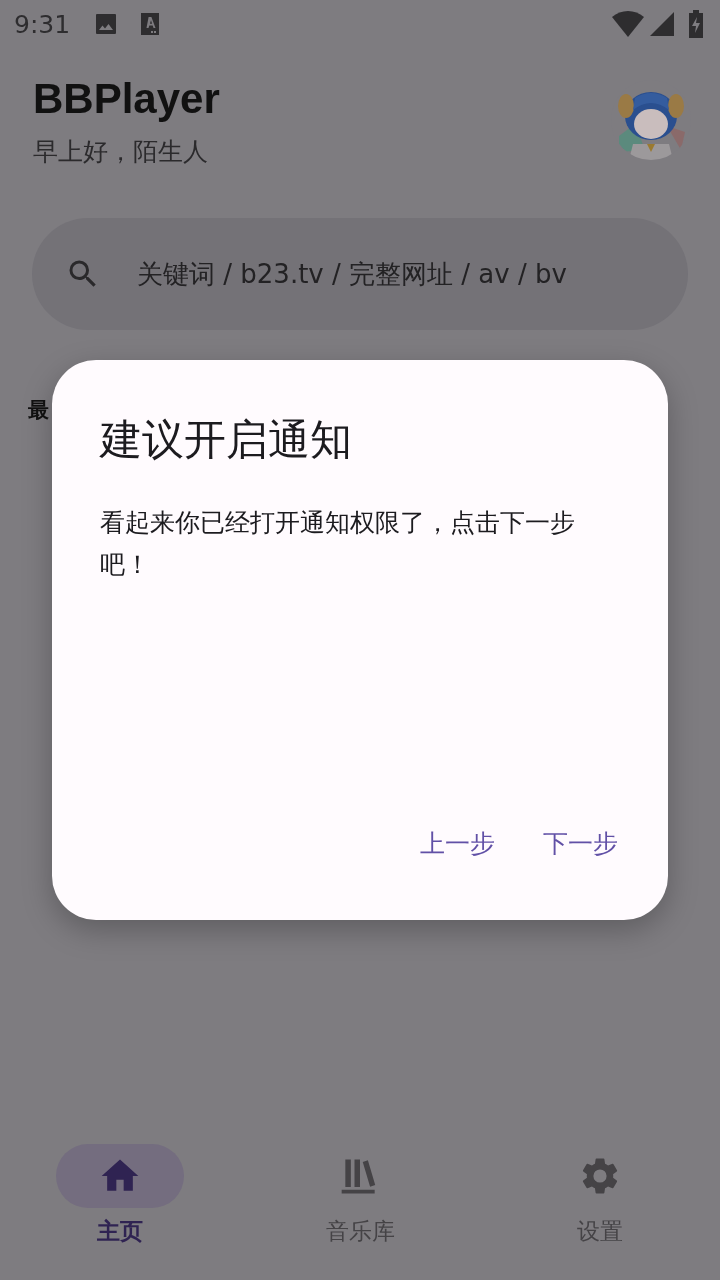 This screenshot has width=720, height=1280. Describe the element at coordinates (120, 1212) in the screenshot. I see `nav-tab: 主页` at that location.